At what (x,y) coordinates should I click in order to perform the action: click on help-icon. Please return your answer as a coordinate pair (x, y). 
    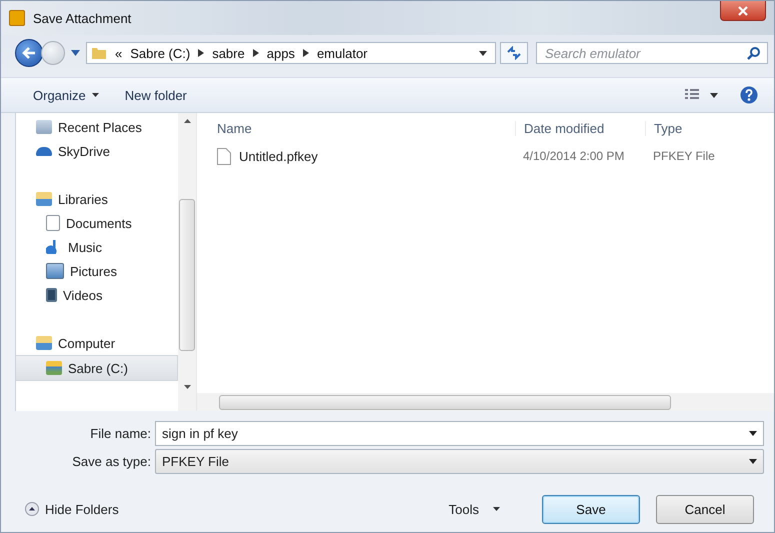
    Looking at the image, I should click on (749, 95).